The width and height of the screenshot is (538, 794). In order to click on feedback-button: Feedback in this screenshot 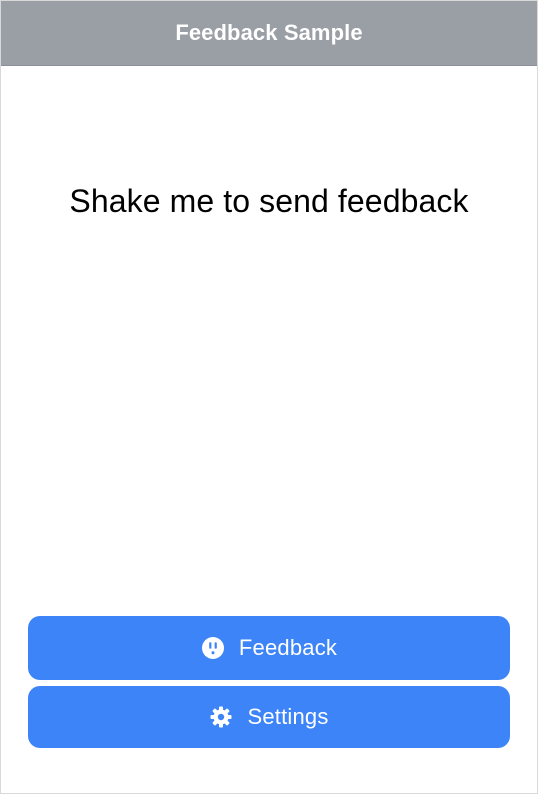, I will do `click(269, 648)`.